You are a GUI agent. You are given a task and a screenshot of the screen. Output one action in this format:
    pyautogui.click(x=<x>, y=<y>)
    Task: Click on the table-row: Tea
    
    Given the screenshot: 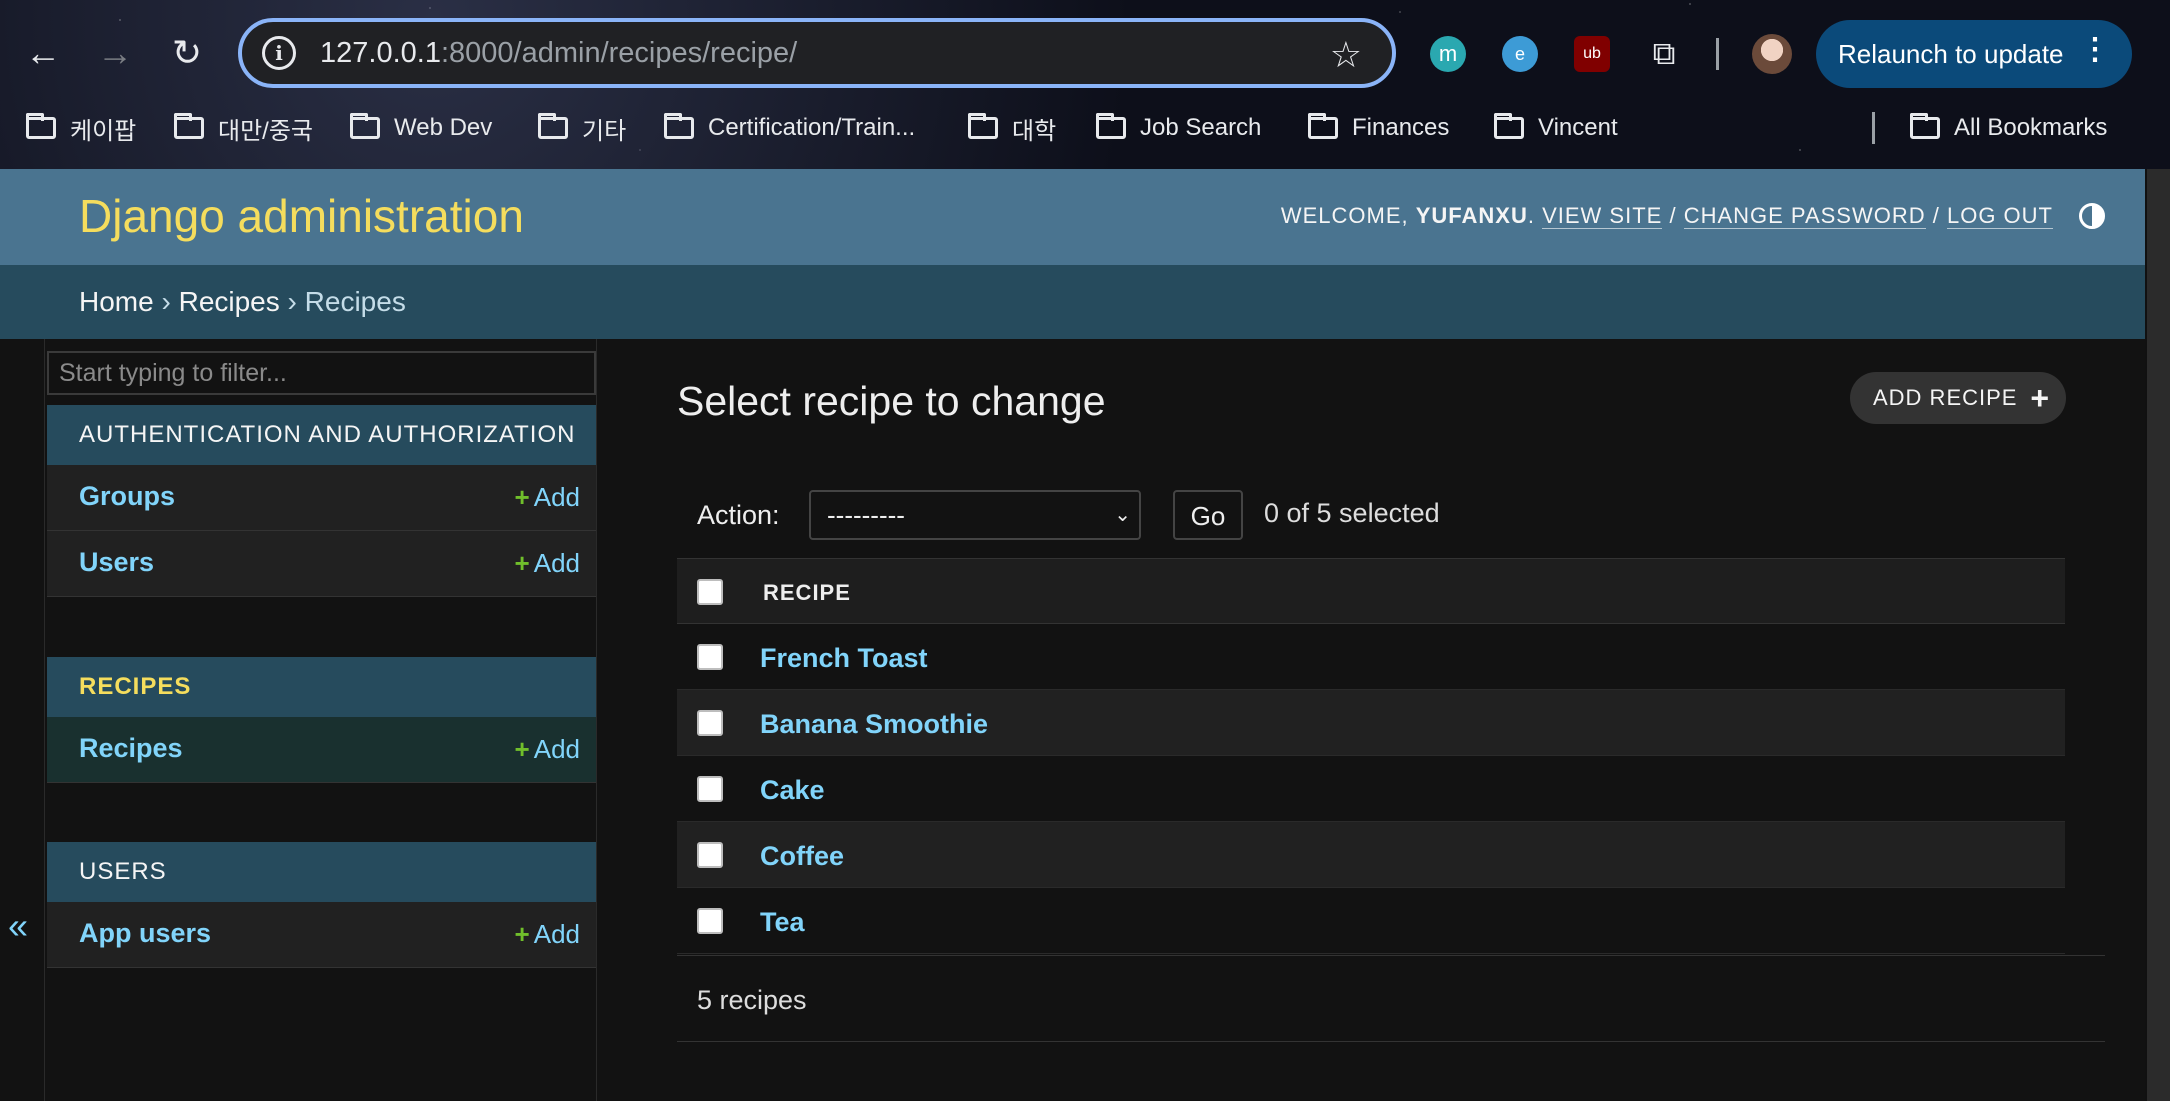 What is the action you would take?
    pyautogui.click(x=1371, y=921)
    